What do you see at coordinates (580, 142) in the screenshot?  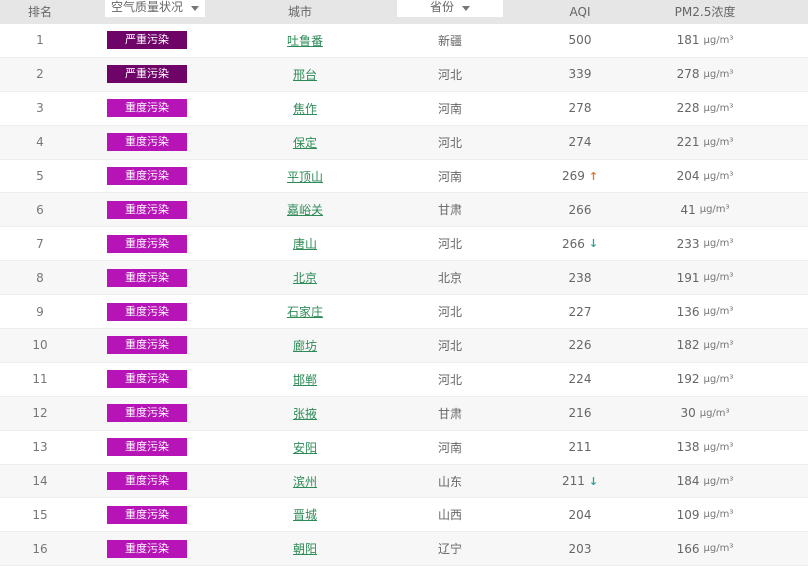 I see `aqi-value: 274` at bounding box center [580, 142].